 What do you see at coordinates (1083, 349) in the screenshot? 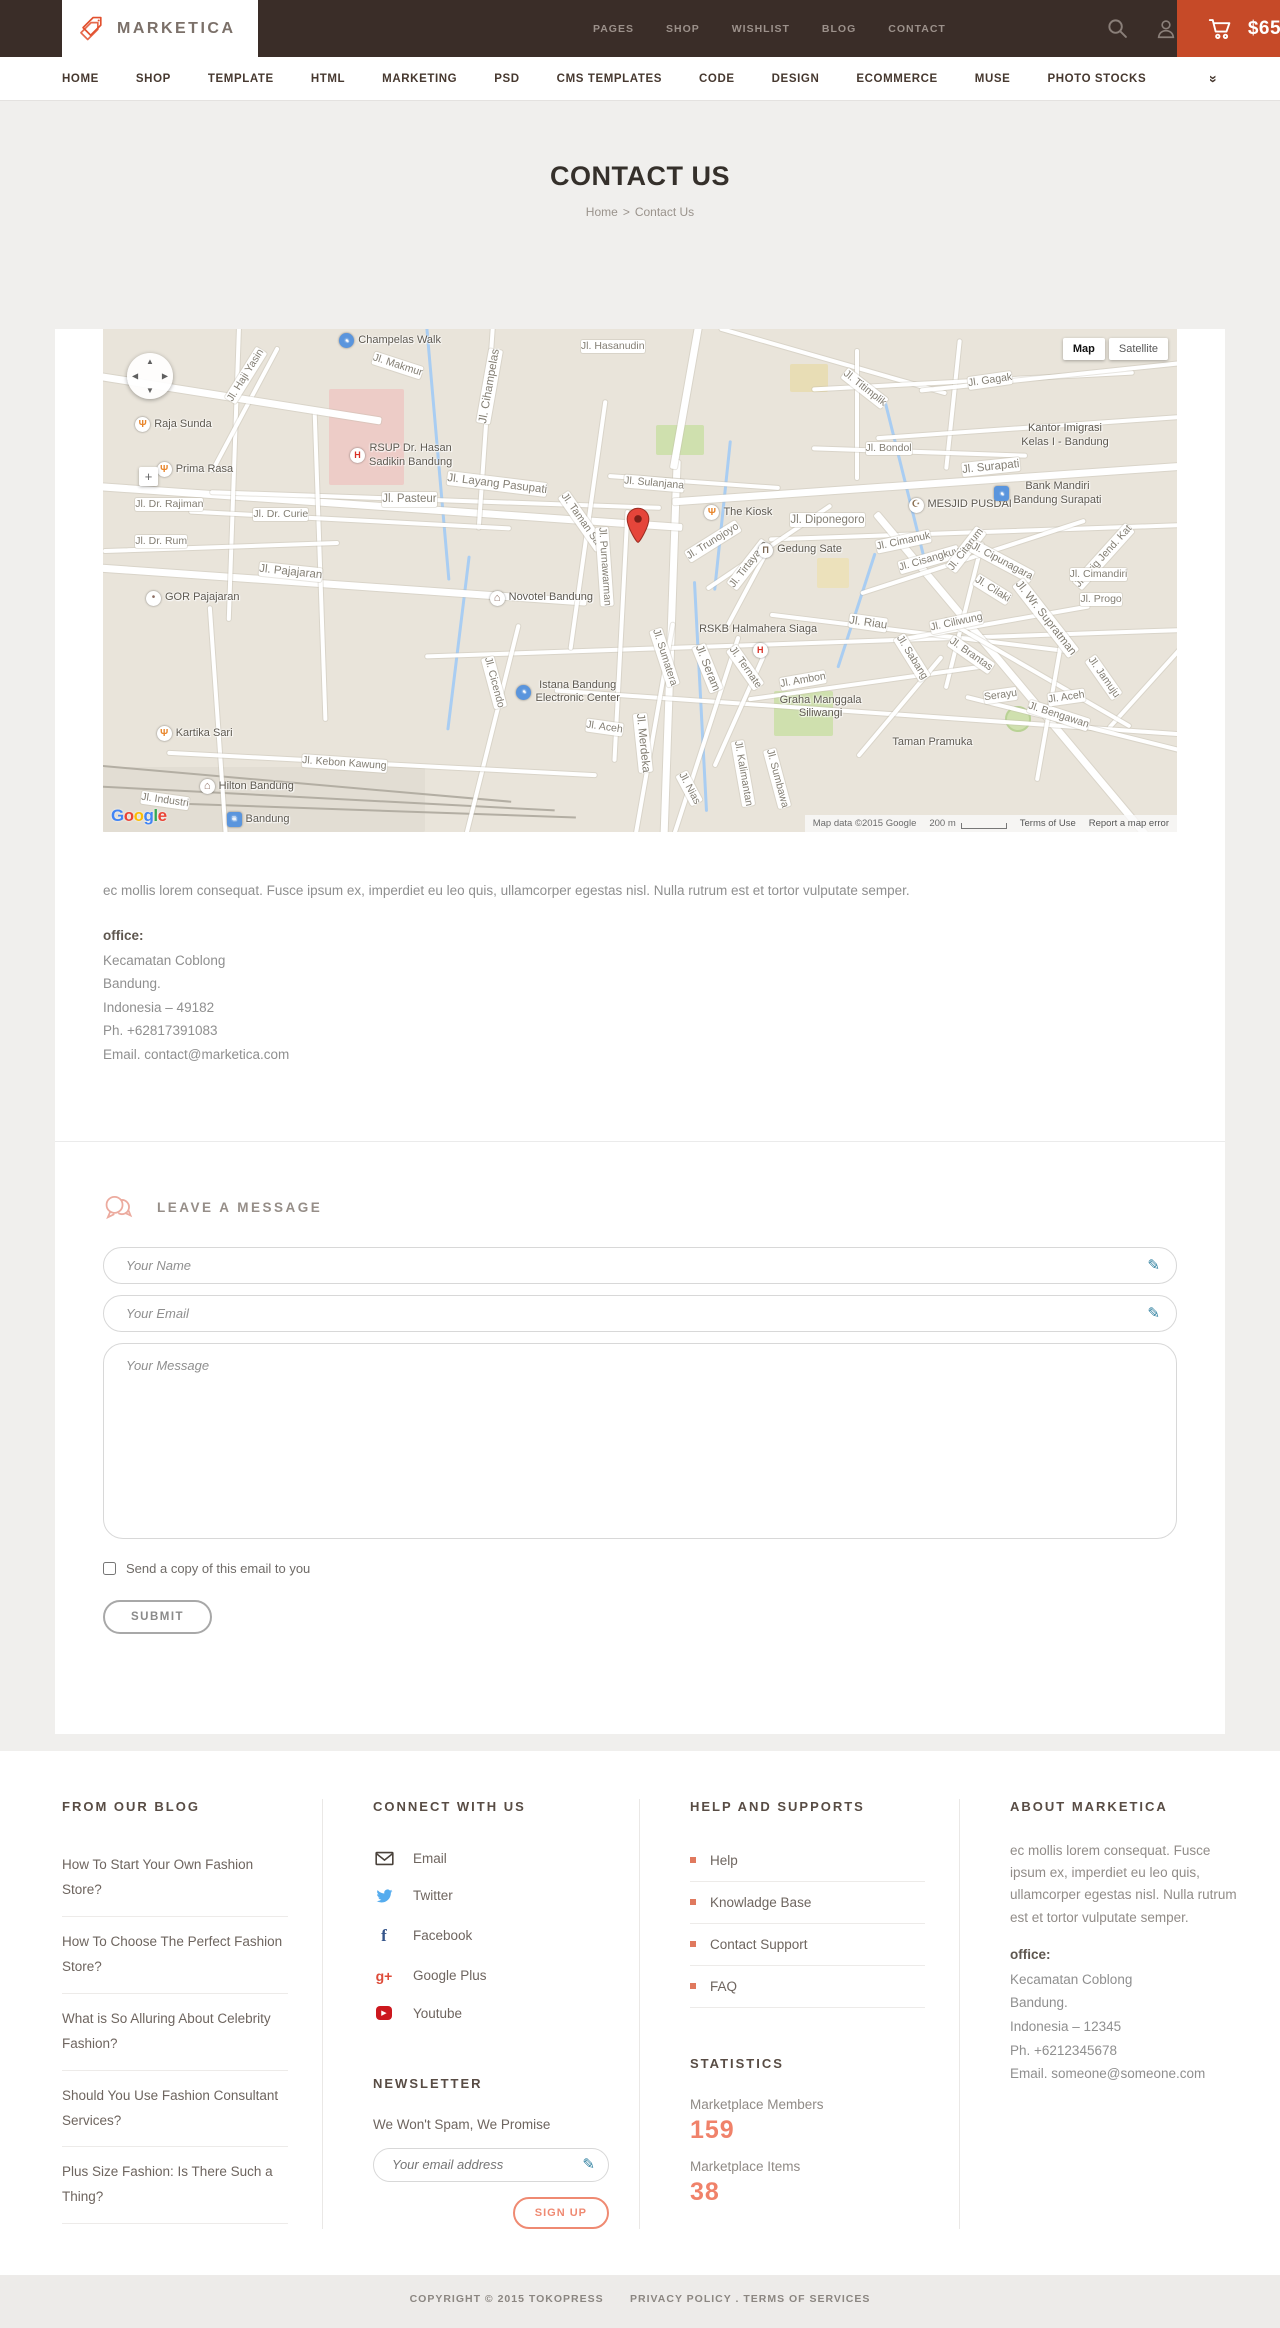
I see `map-type-map-button: Map` at bounding box center [1083, 349].